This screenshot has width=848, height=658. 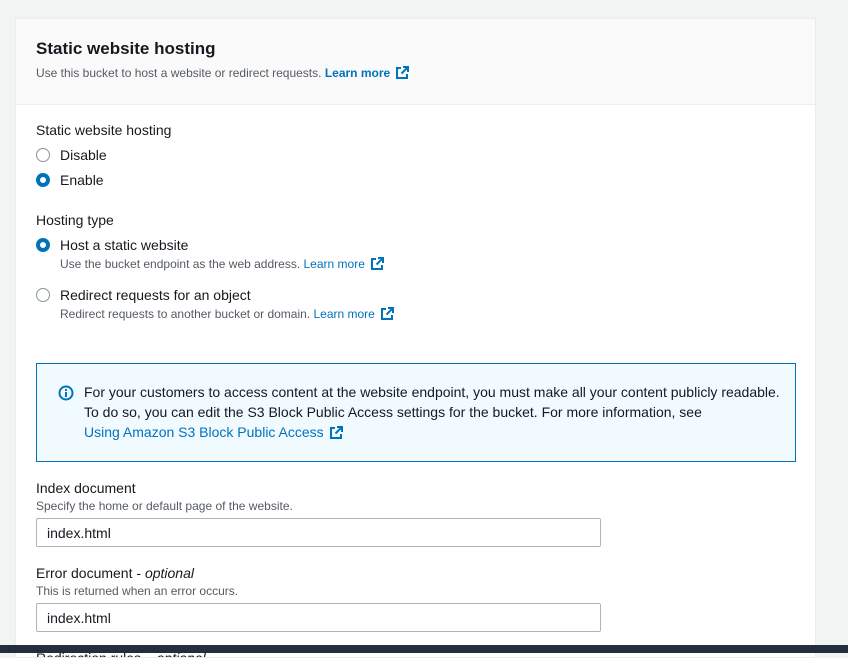 What do you see at coordinates (75, 220) in the screenshot?
I see `hosting-type-label: Hosting type` at bounding box center [75, 220].